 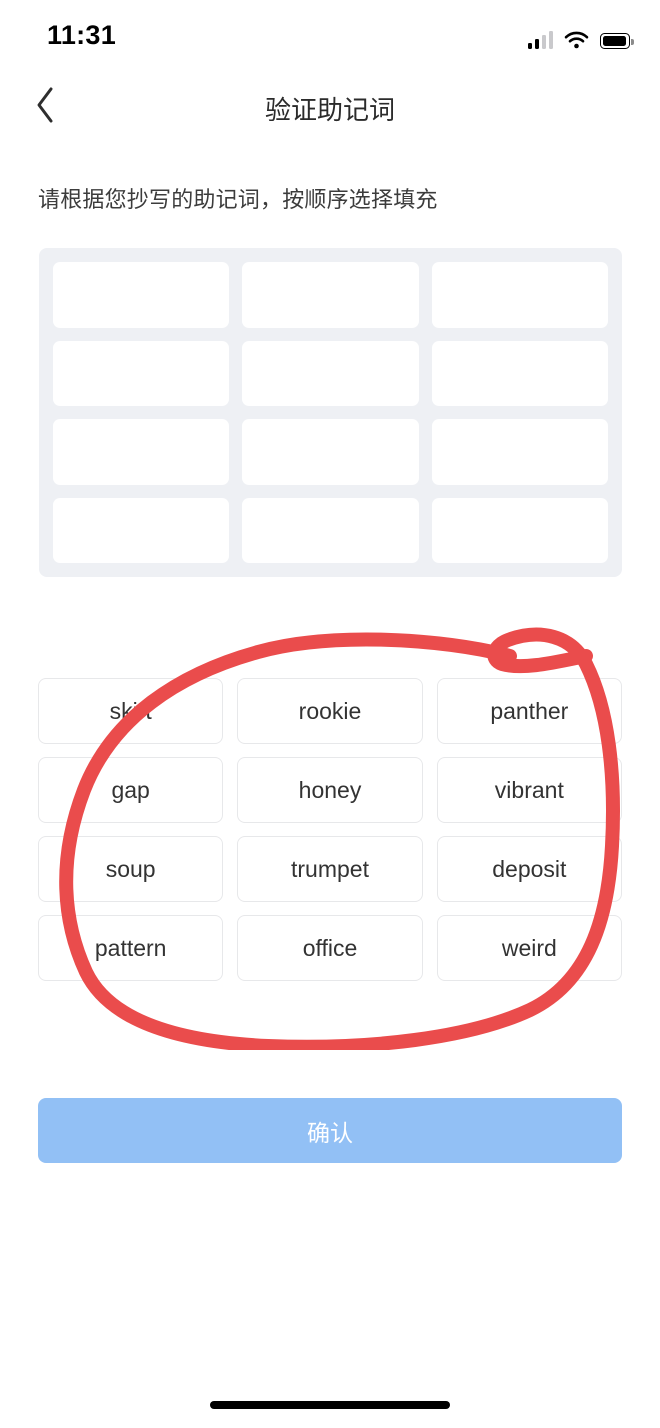 What do you see at coordinates (330, 1405) in the screenshot?
I see `home-indicator` at bounding box center [330, 1405].